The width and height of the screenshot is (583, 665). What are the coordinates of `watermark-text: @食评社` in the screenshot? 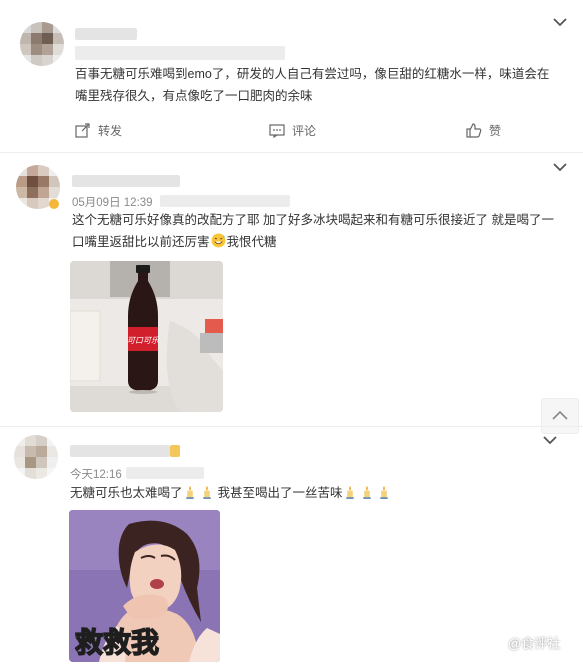 It's located at (534, 643).